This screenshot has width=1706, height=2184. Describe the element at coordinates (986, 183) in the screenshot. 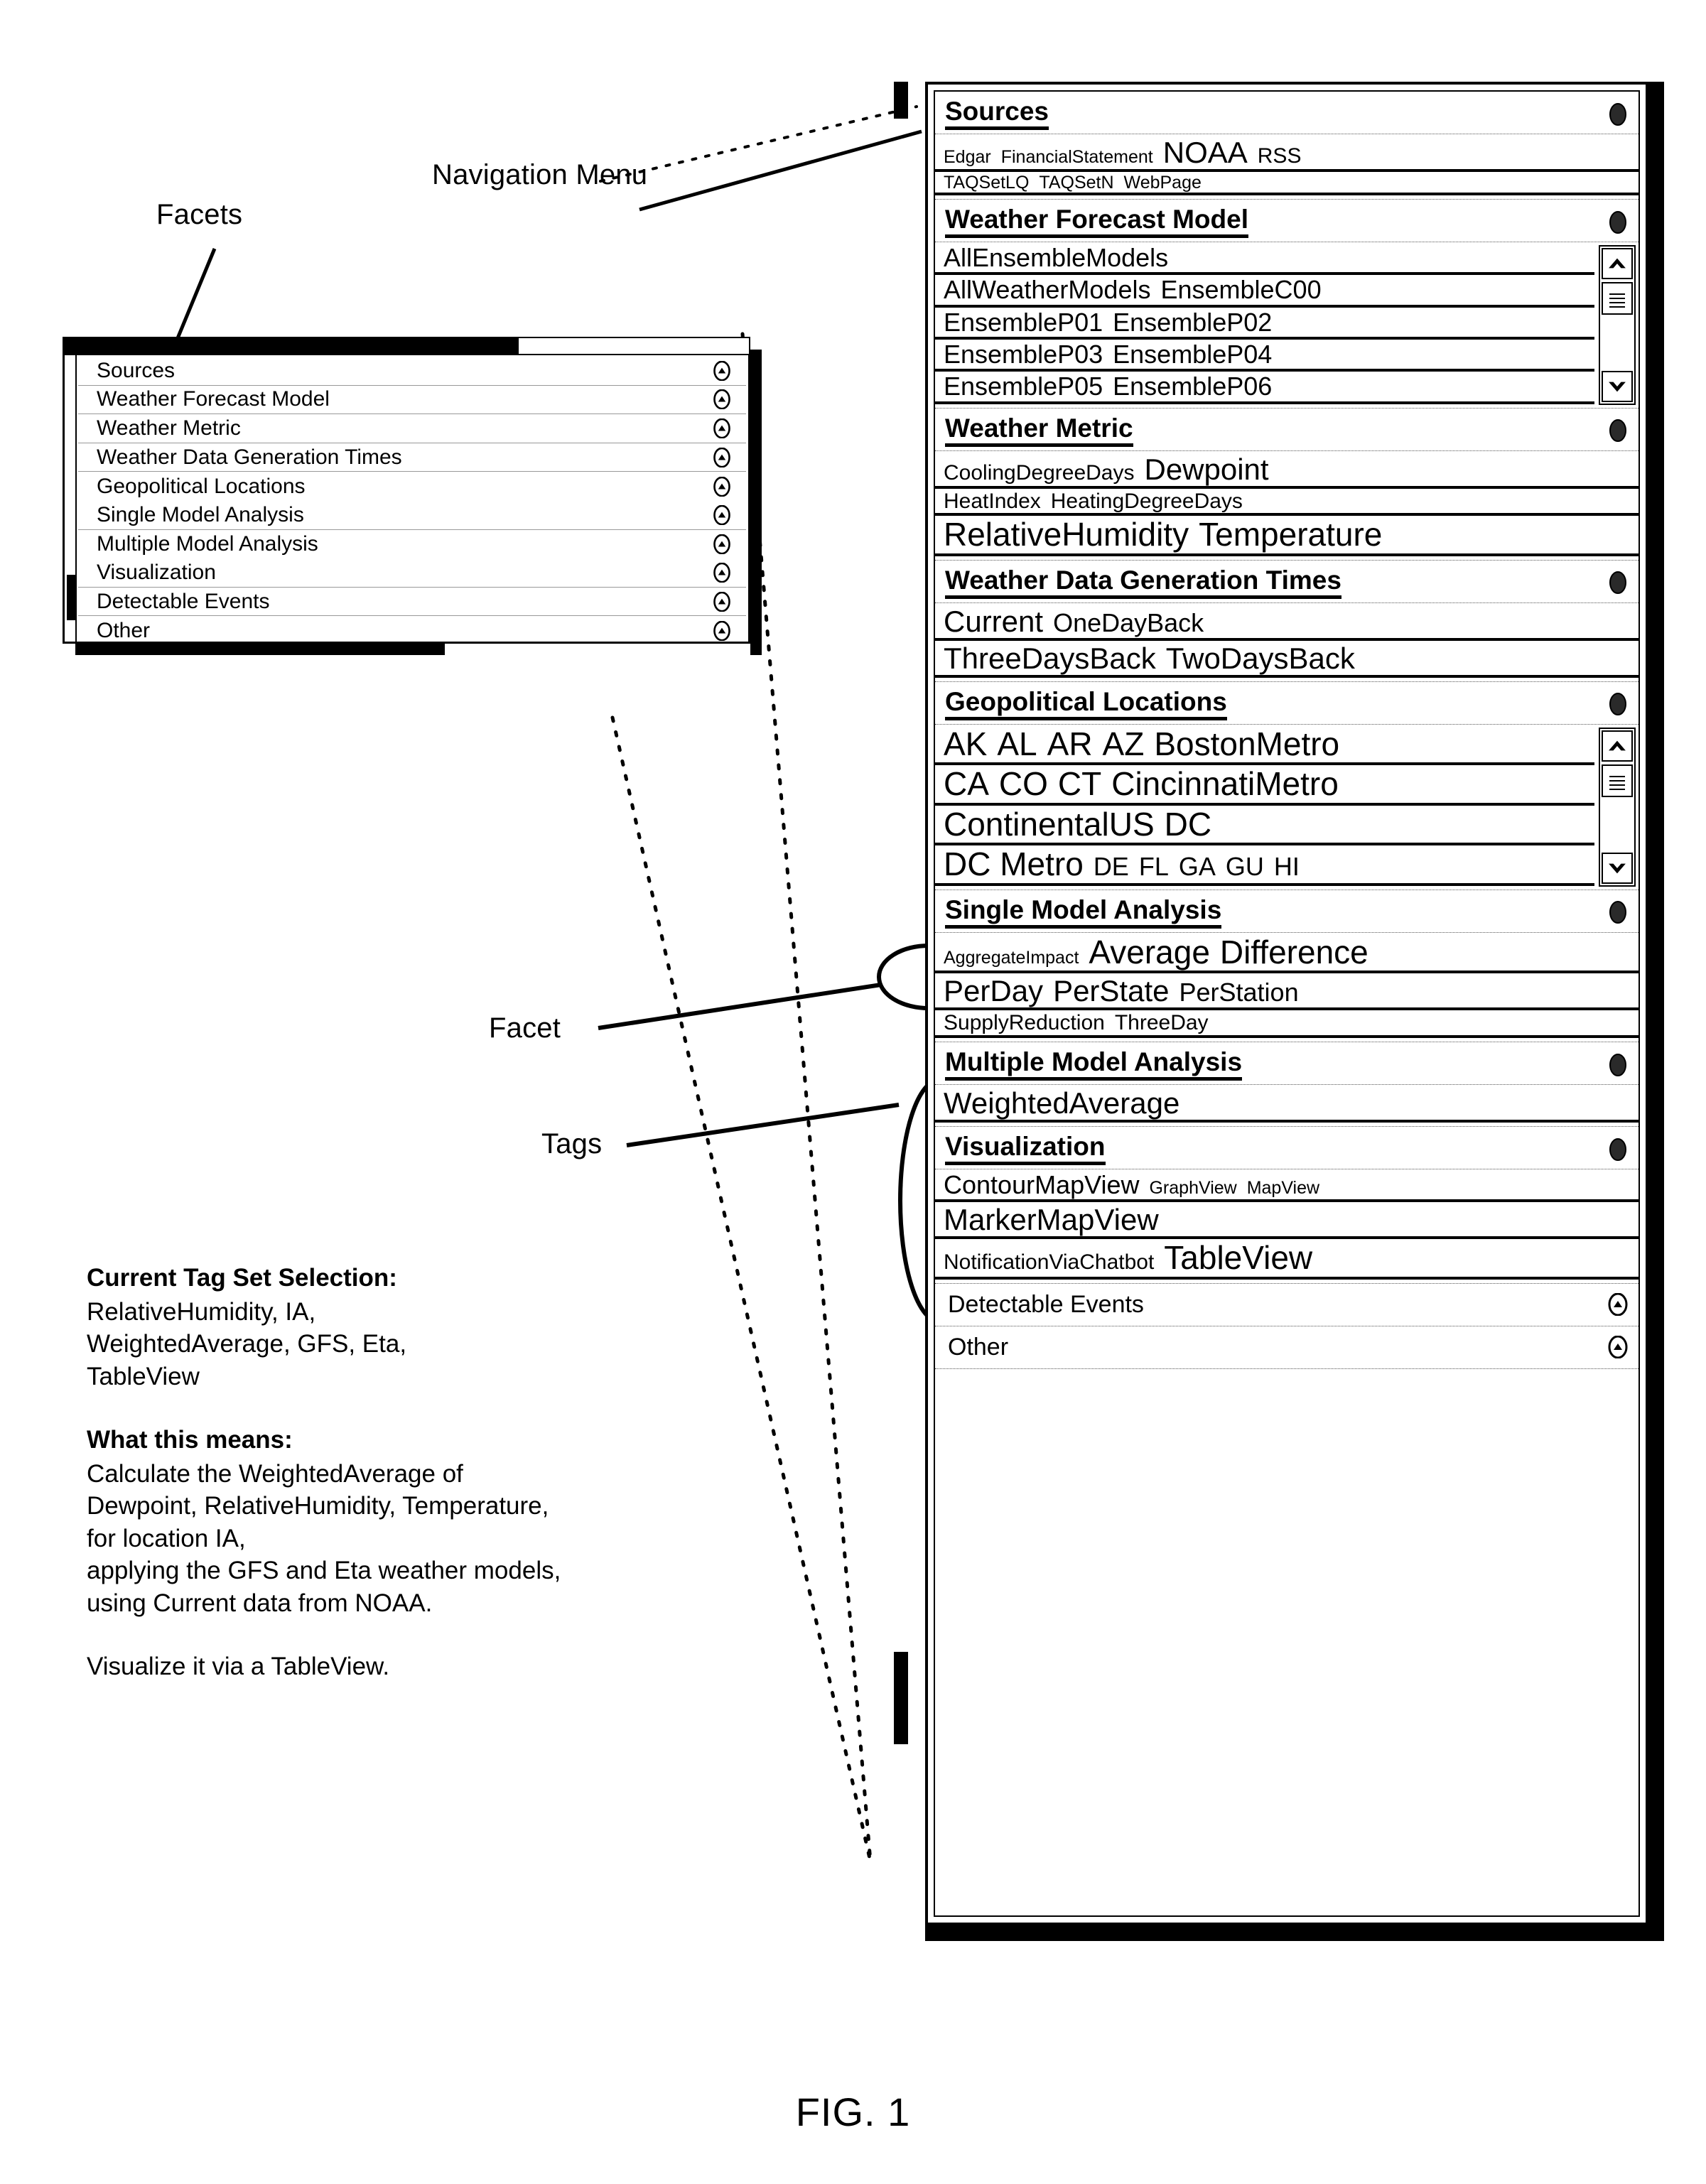

I see `tag: TAQSetLQ` at that location.